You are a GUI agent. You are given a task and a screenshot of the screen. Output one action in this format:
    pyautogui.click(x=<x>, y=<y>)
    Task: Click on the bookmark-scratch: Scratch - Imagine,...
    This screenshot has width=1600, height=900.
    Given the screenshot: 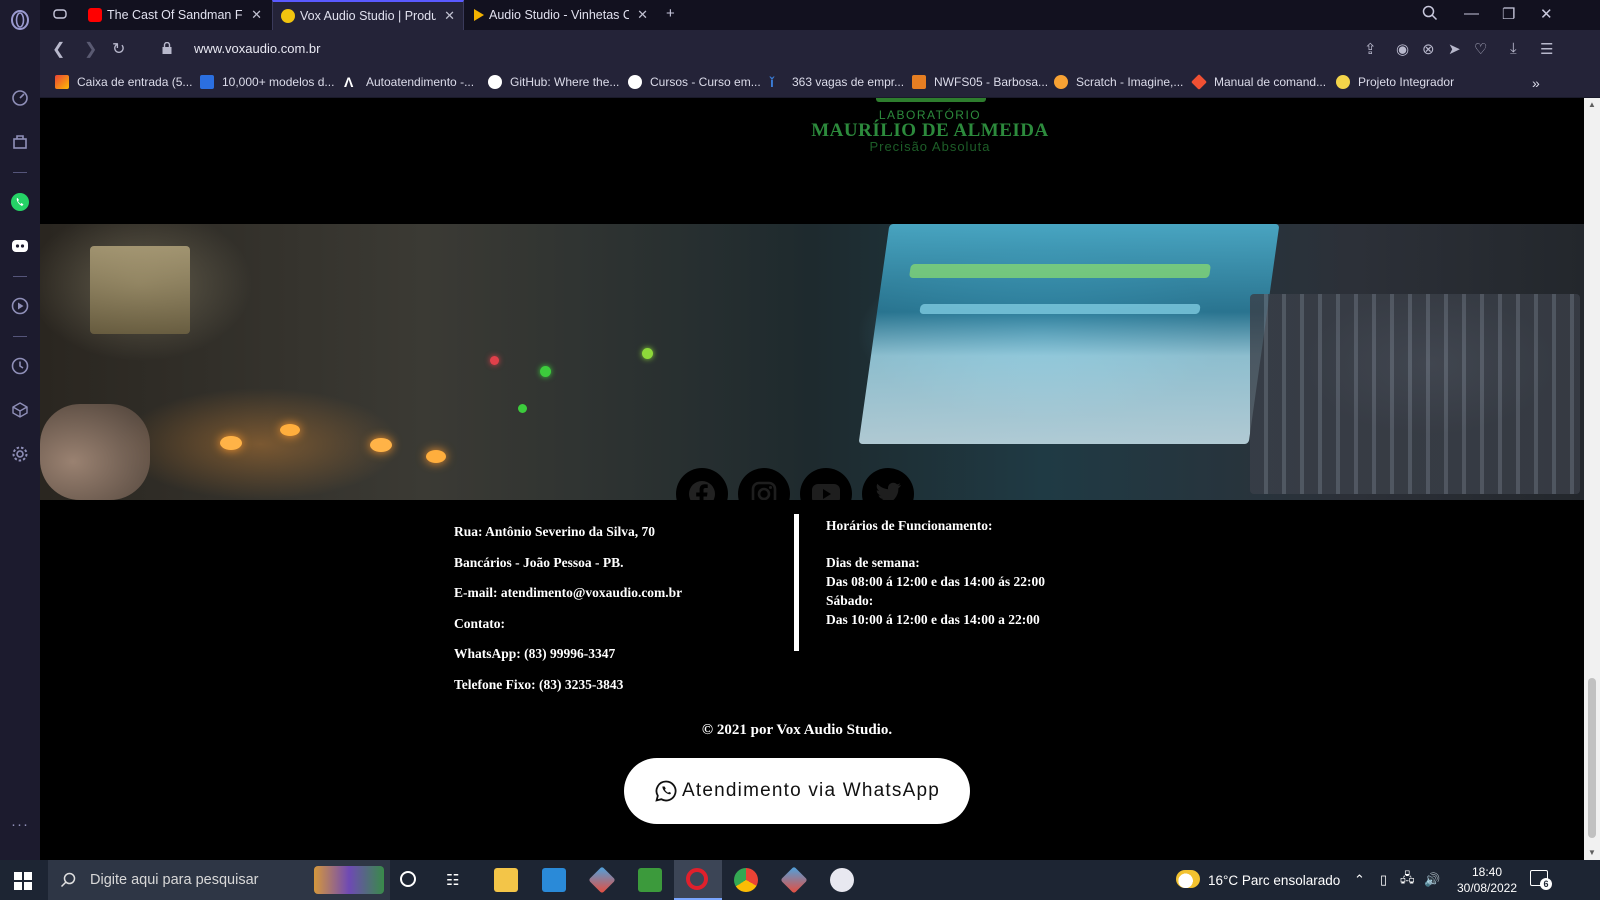 What is the action you would take?
    pyautogui.click(x=1118, y=82)
    